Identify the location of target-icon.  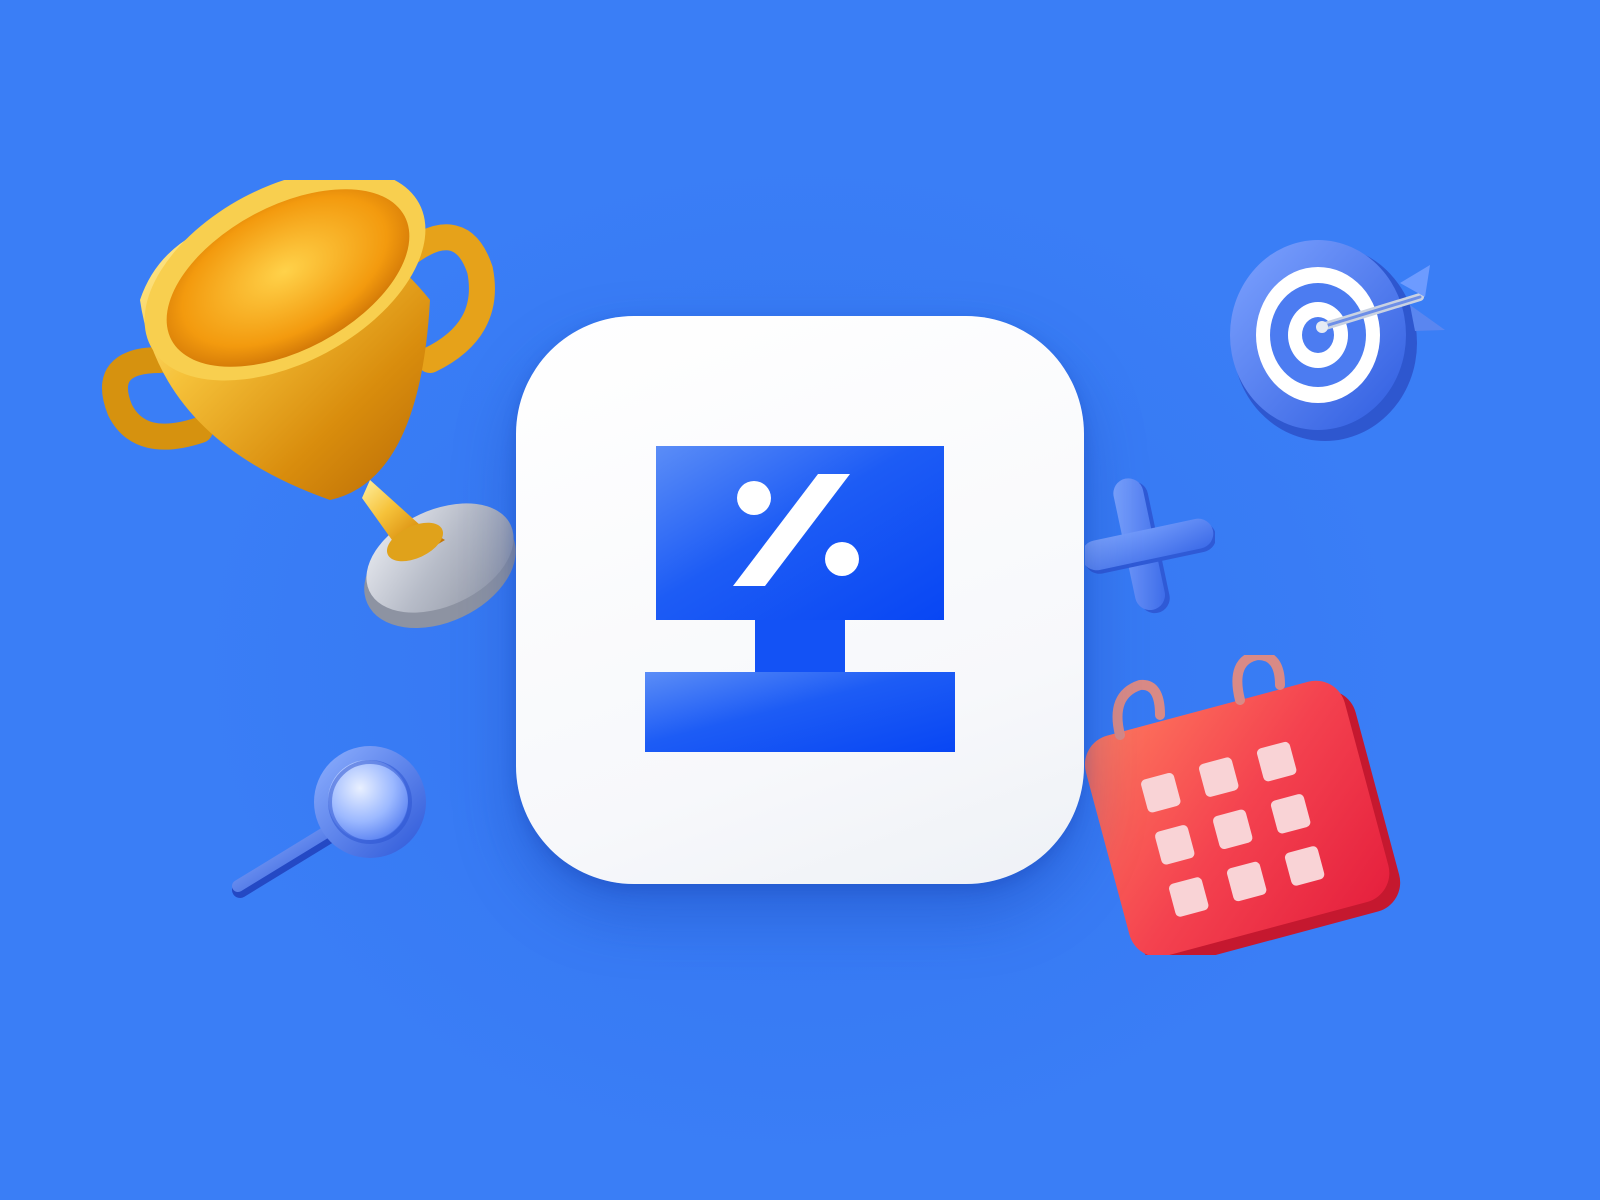
(1340, 340).